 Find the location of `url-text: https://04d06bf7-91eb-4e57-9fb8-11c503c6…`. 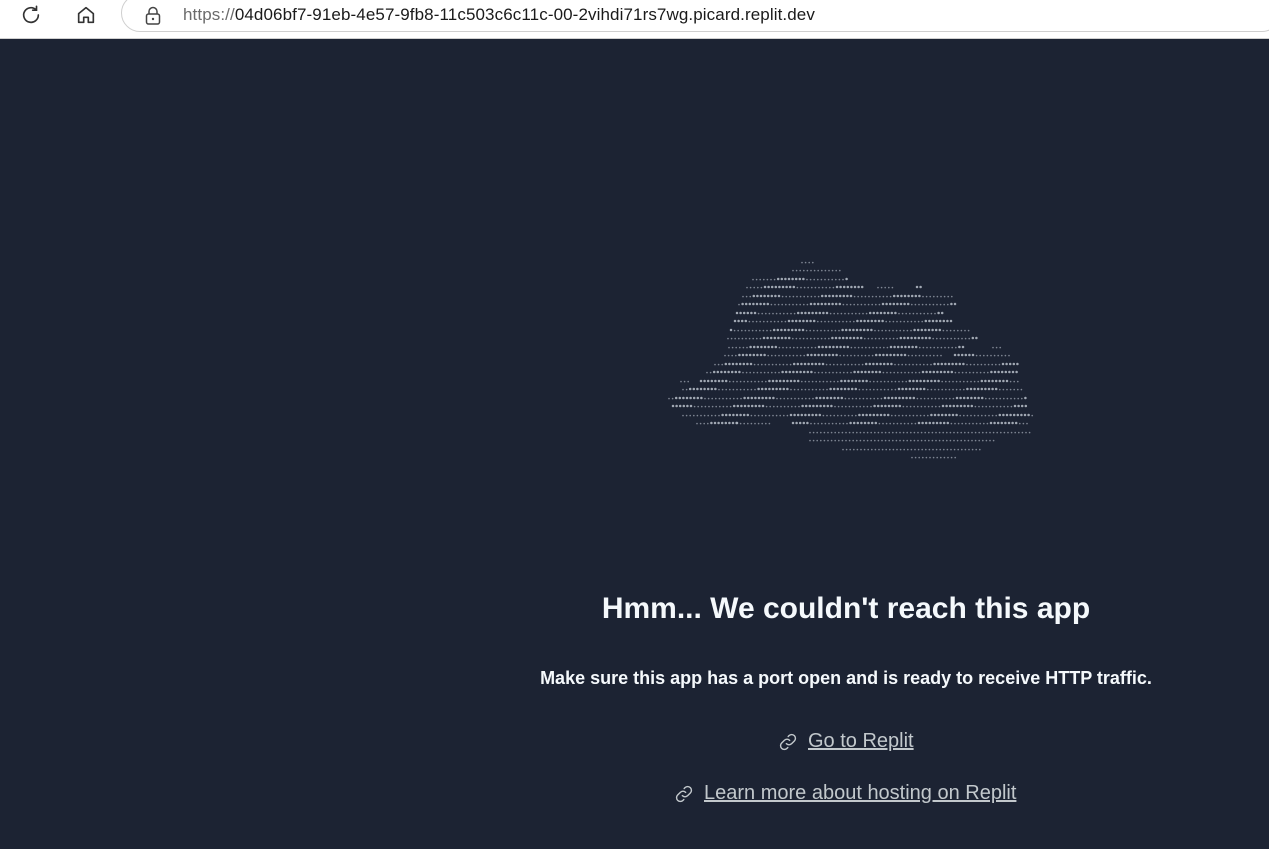

url-text: https://04d06bf7-91eb-4e57-9fb8-11c503c6… is located at coordinates (499, 15).